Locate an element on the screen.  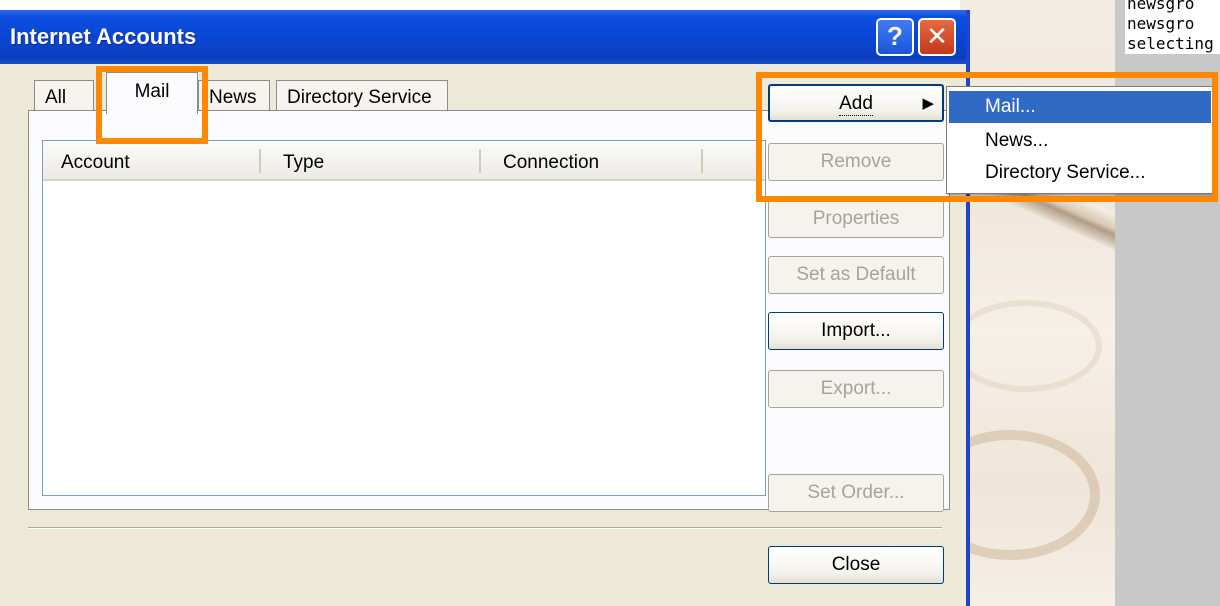
close-icon: ✕ is located at coordinates (937, 36).